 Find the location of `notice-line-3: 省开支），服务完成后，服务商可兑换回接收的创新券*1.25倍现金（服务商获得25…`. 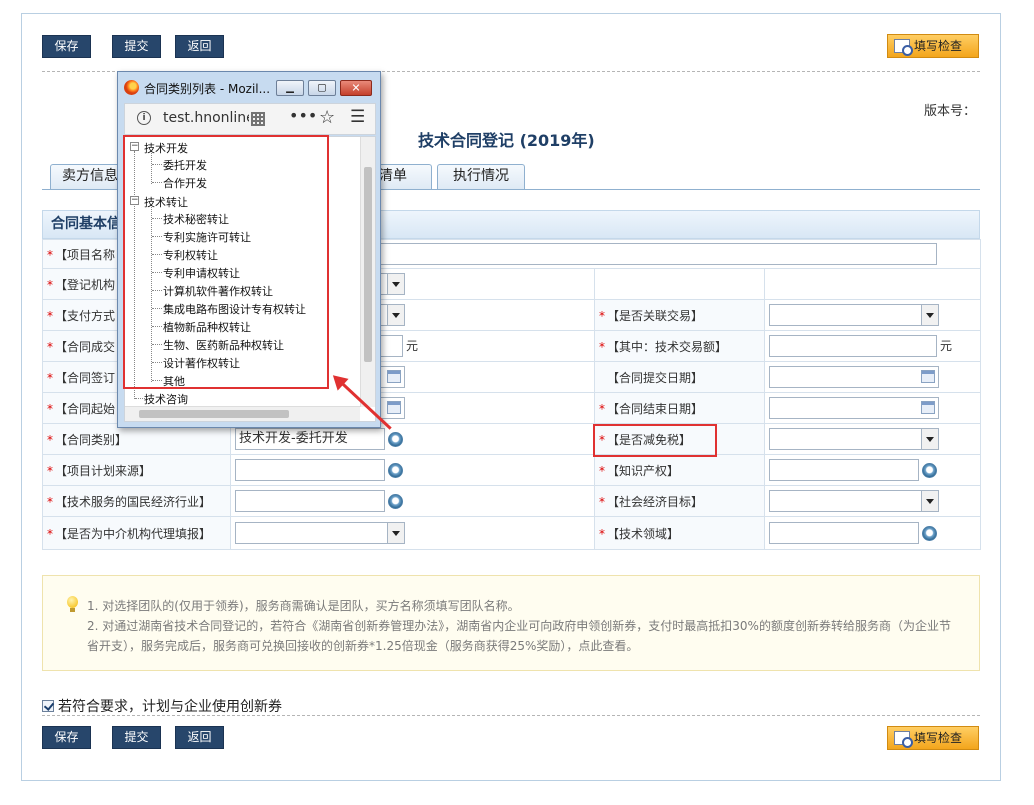

notice-line-3: 省开支），服务完成后，服务商可兑换回接收的创新券*1.25倍现金（服务商获得25… is located at coordinates (363, 646).